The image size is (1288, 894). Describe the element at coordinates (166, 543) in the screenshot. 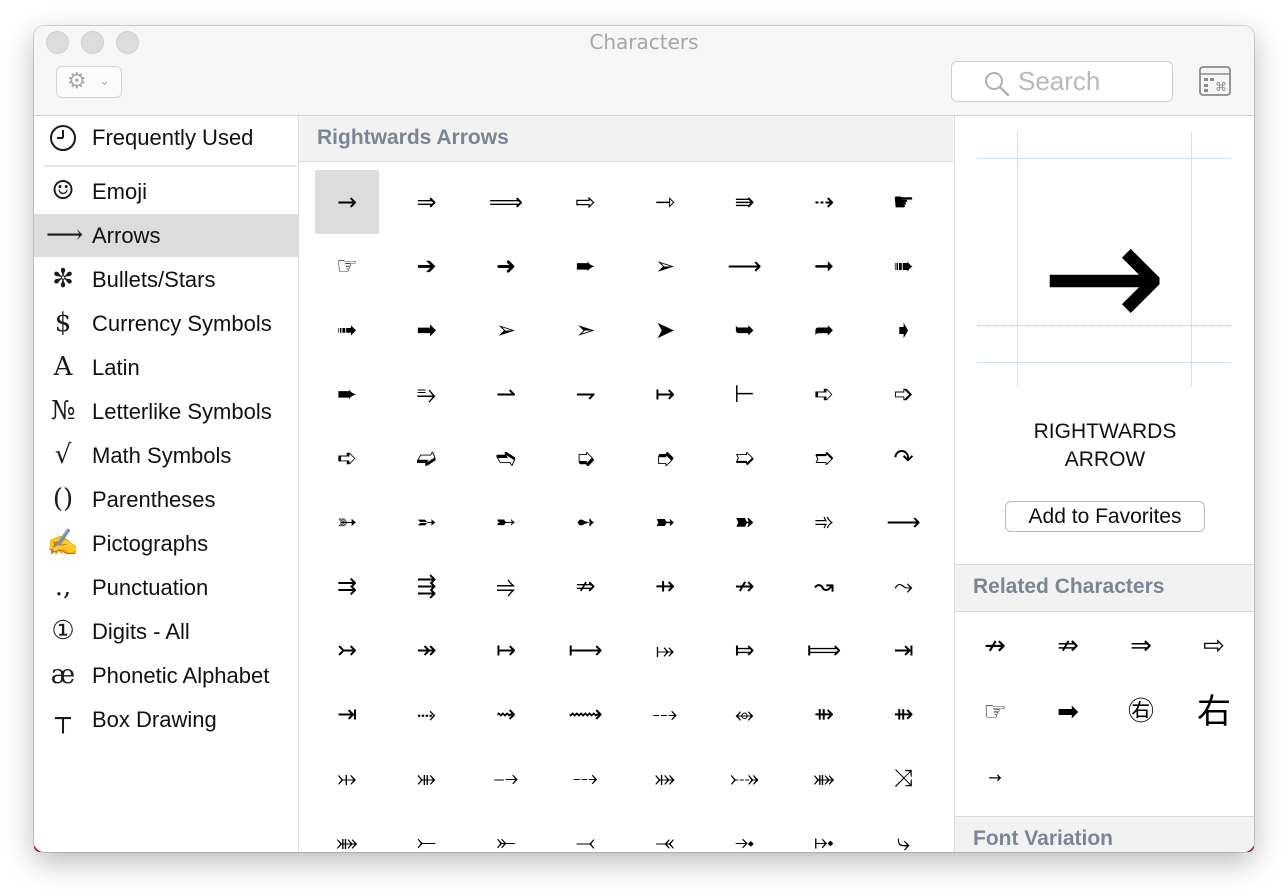

I see `sidebar-item-pictographs: ✍ Pictographs` at that location.